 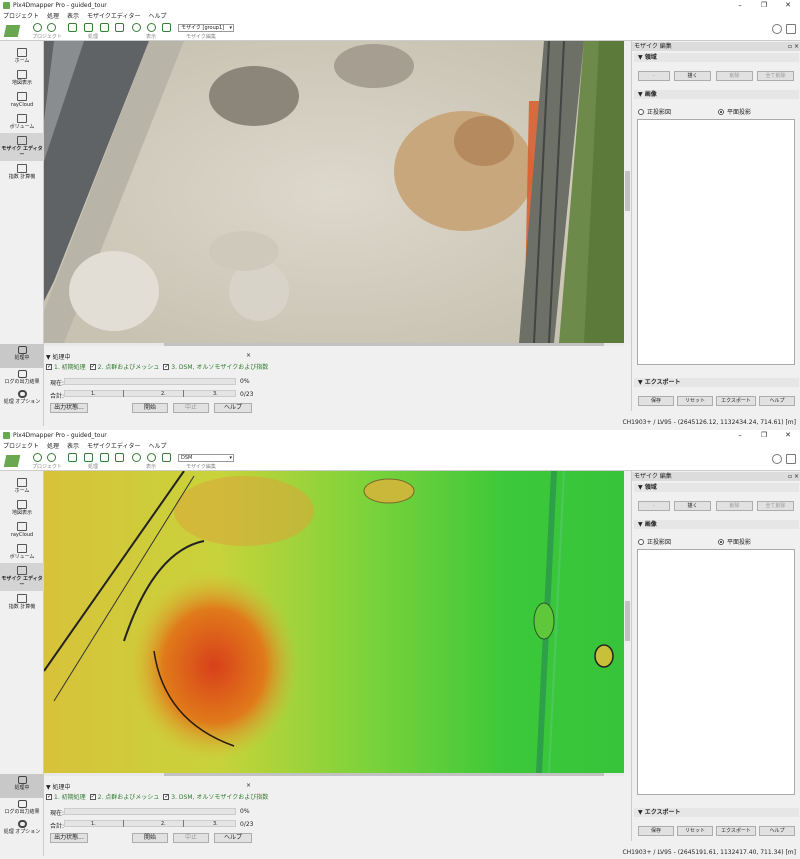 What do you see at coordinates (22, 175) in the screenshot?
I see `sidebar-item-index-calculator: 指数 計算機` at bounding box center [22, 175].